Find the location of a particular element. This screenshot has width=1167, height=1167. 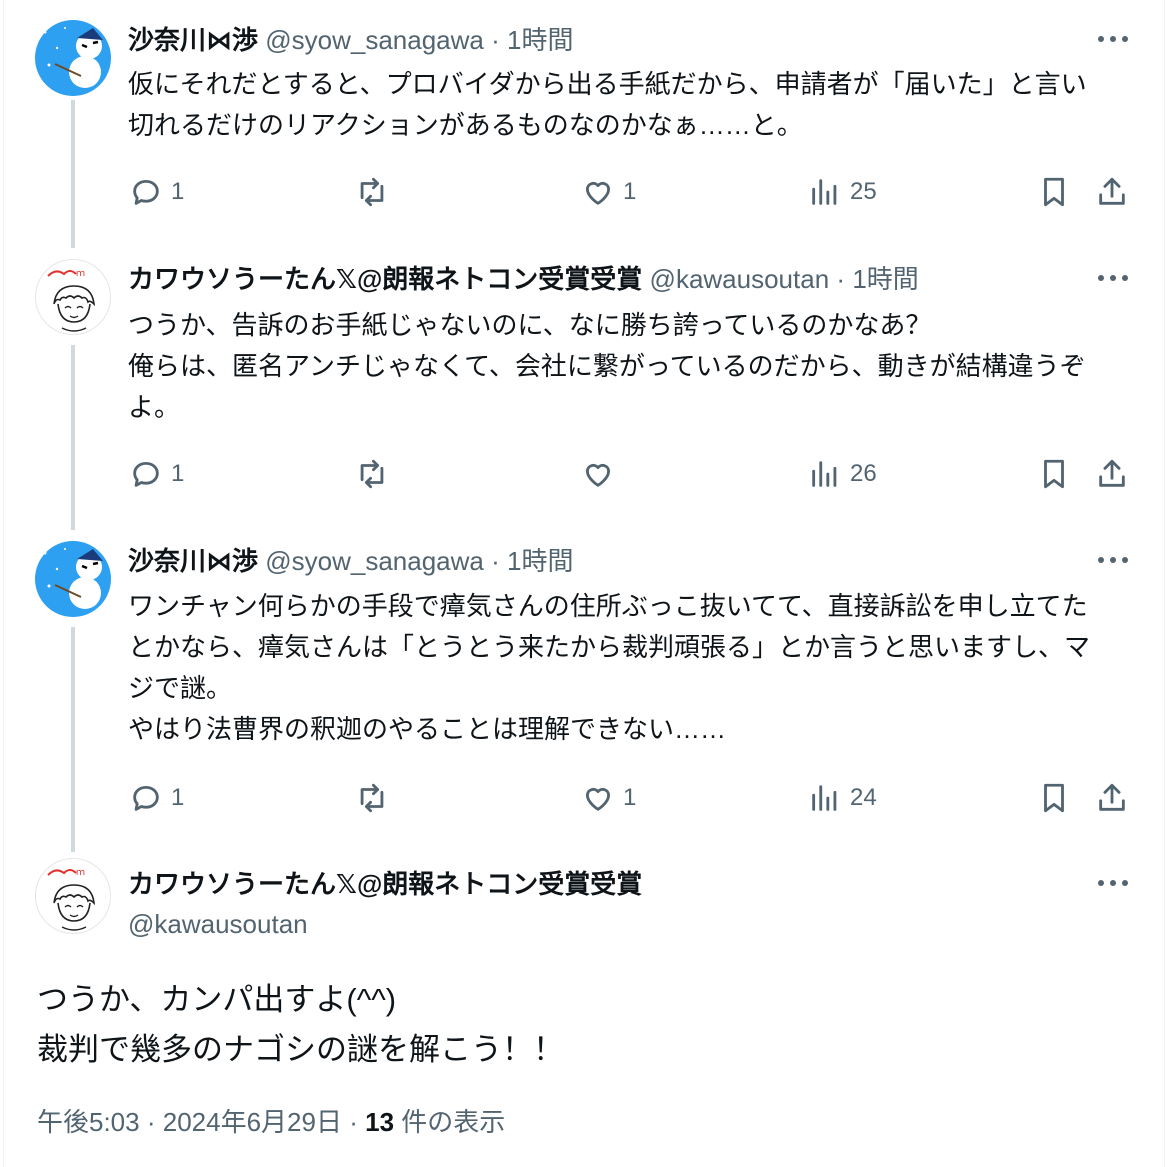

post-time: 午後5:03 is located at coordinates (88, 1122).